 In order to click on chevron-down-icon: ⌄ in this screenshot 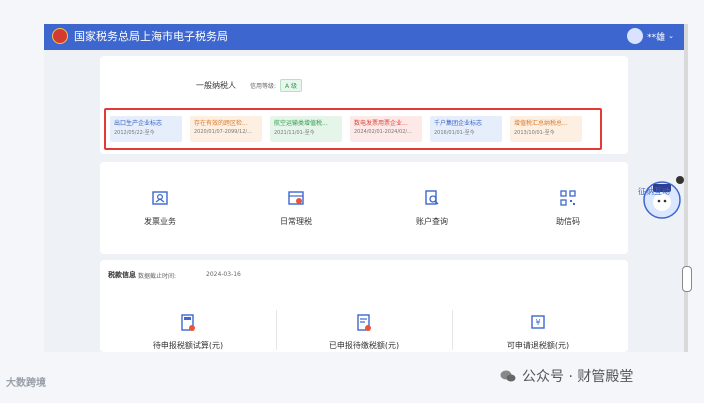, I will do `click(671, 36)`.